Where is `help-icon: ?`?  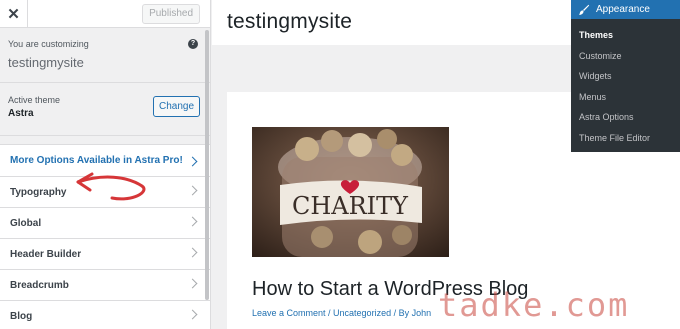 help-icon: ? is located at coordinates (193, 44).